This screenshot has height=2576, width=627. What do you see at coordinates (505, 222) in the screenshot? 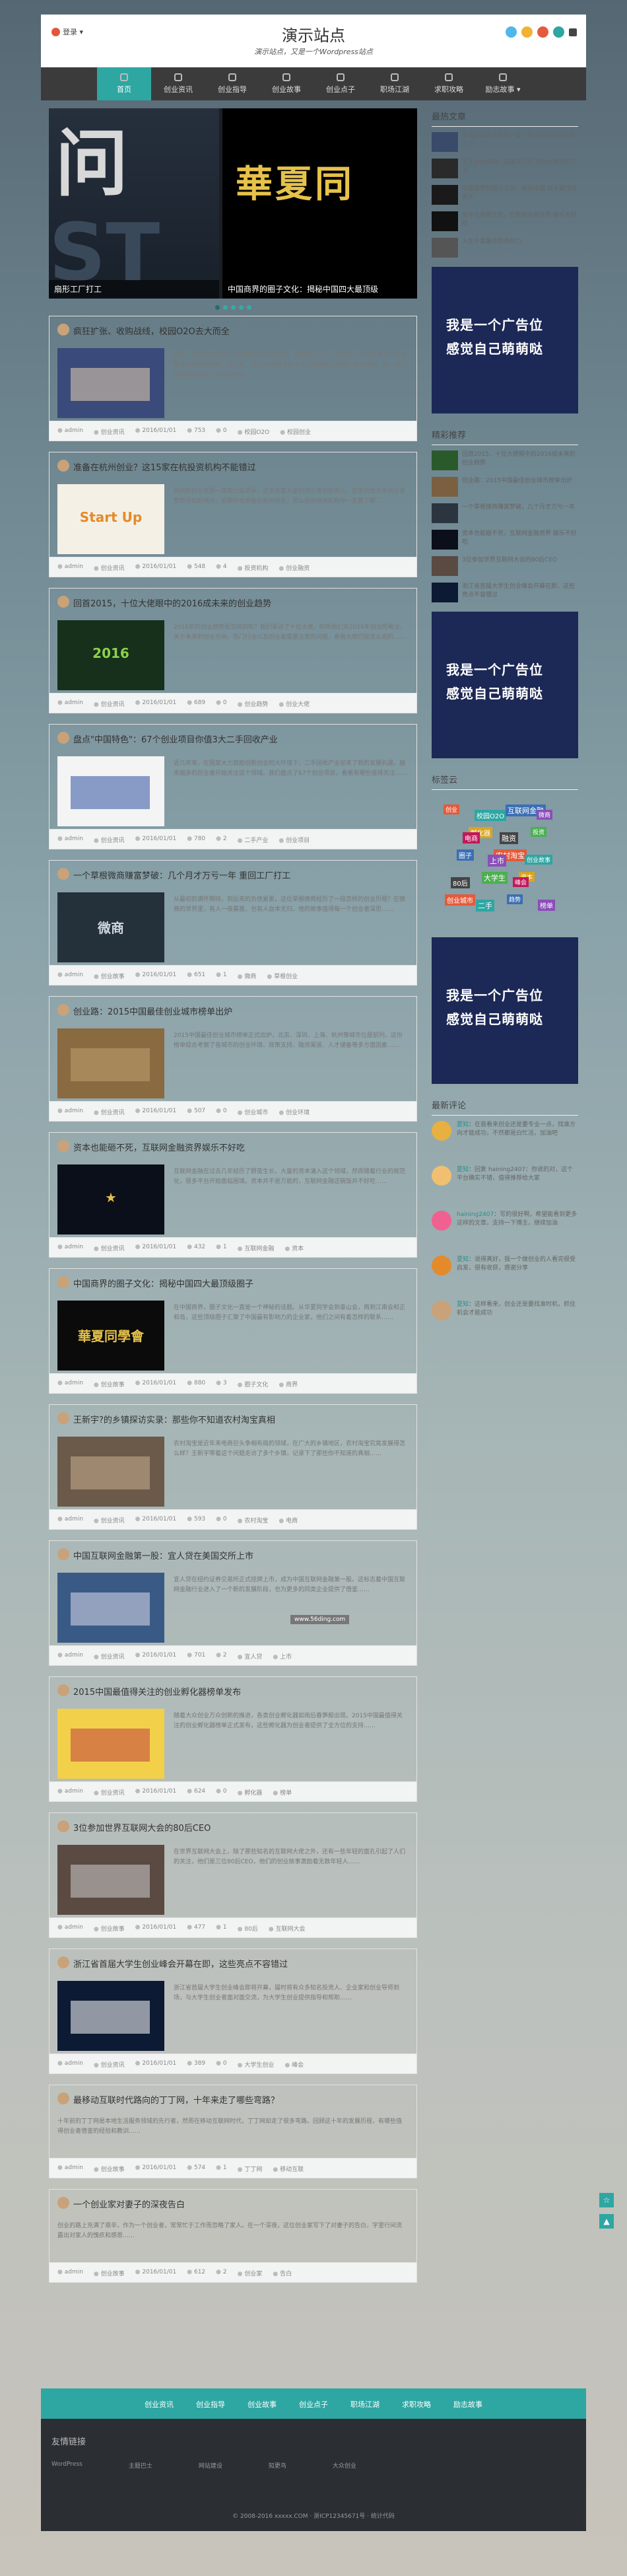
I see `hot-item: 资本也能砸不死，互联网金融资界 娱乐不好吃` at bounding box center [505, 222].